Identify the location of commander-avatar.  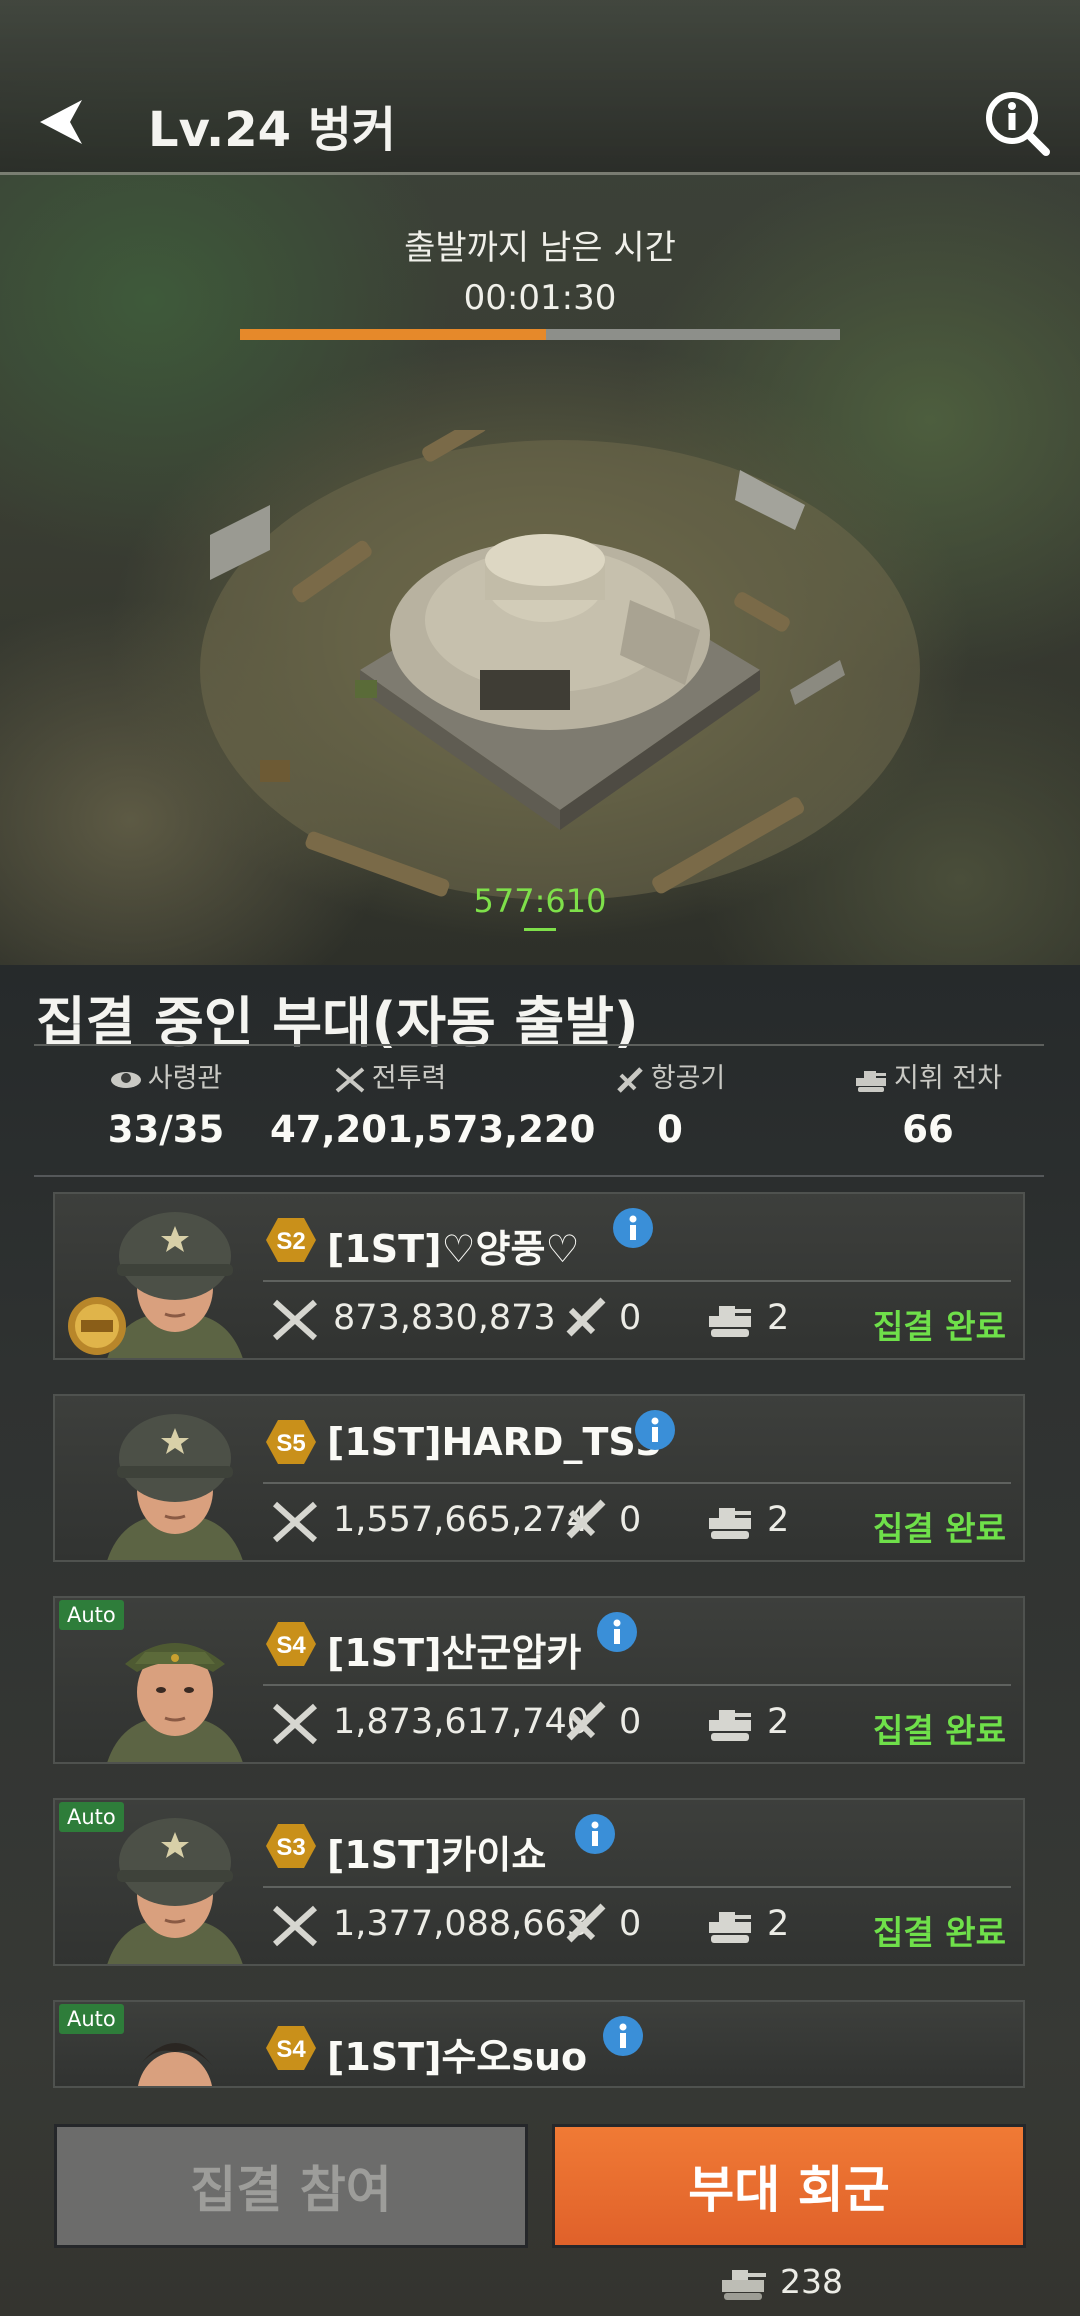
(175, 1481).